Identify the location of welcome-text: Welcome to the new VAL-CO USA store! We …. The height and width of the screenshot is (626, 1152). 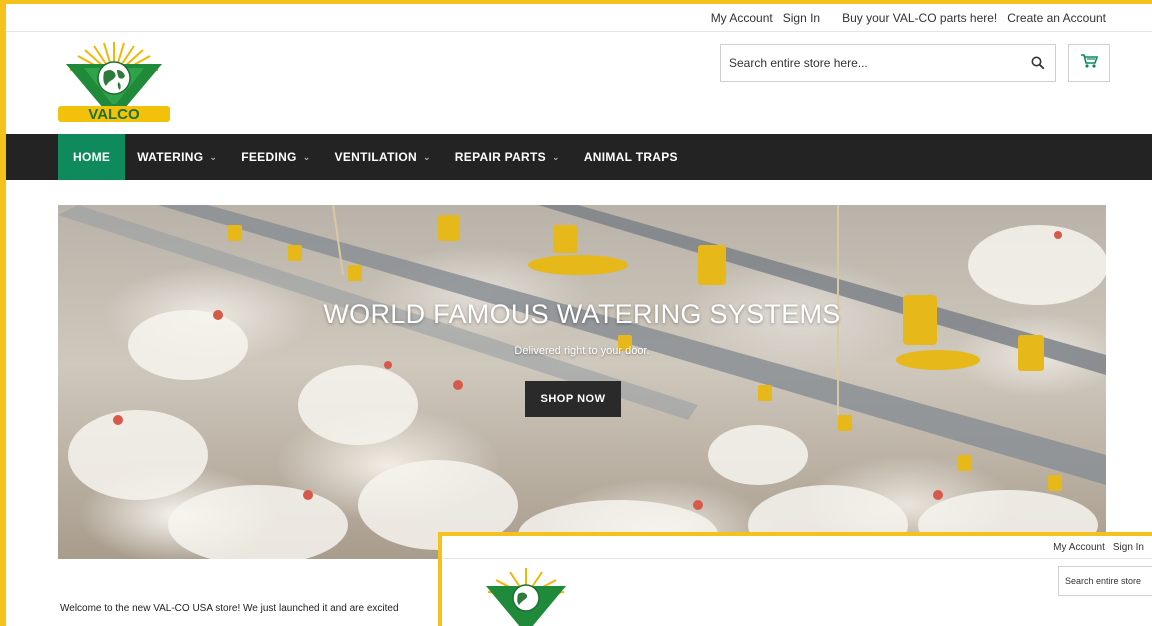
(229, 608).